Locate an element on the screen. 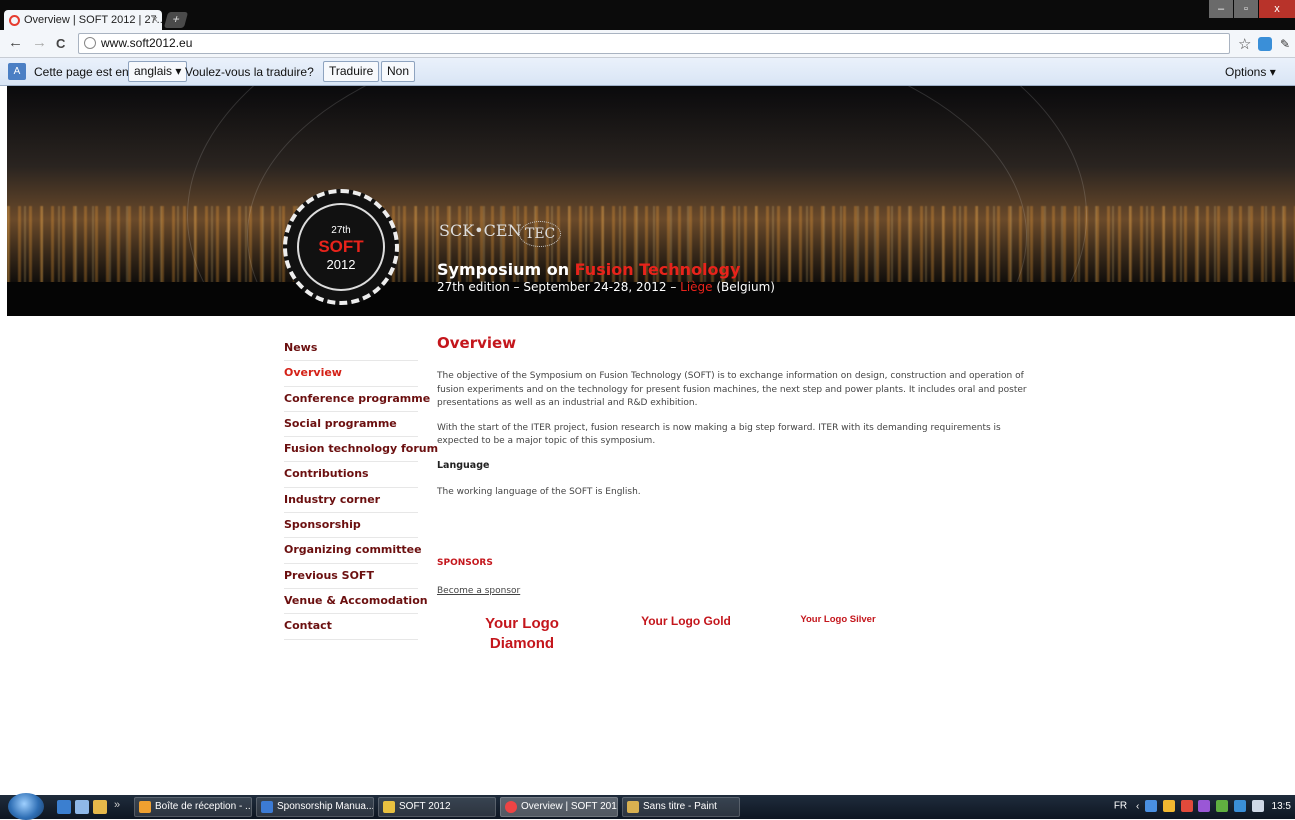  sponsor-logo-gold: Your Logo Gold is located at coordinates (686, 621).